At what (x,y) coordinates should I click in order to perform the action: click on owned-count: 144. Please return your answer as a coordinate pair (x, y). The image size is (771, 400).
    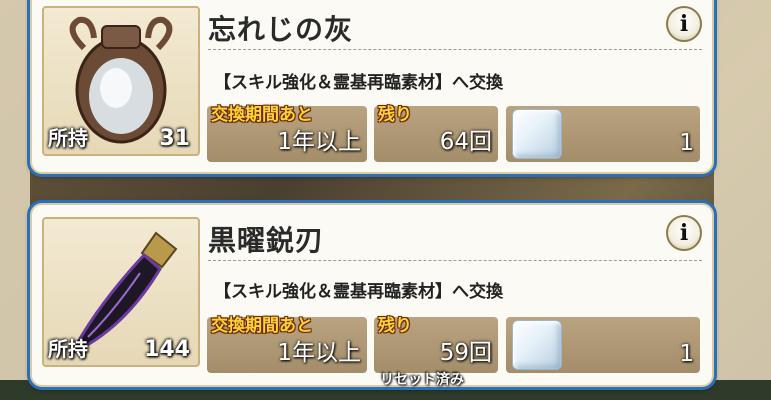
    Looking at the image, I should click on (167, 349).